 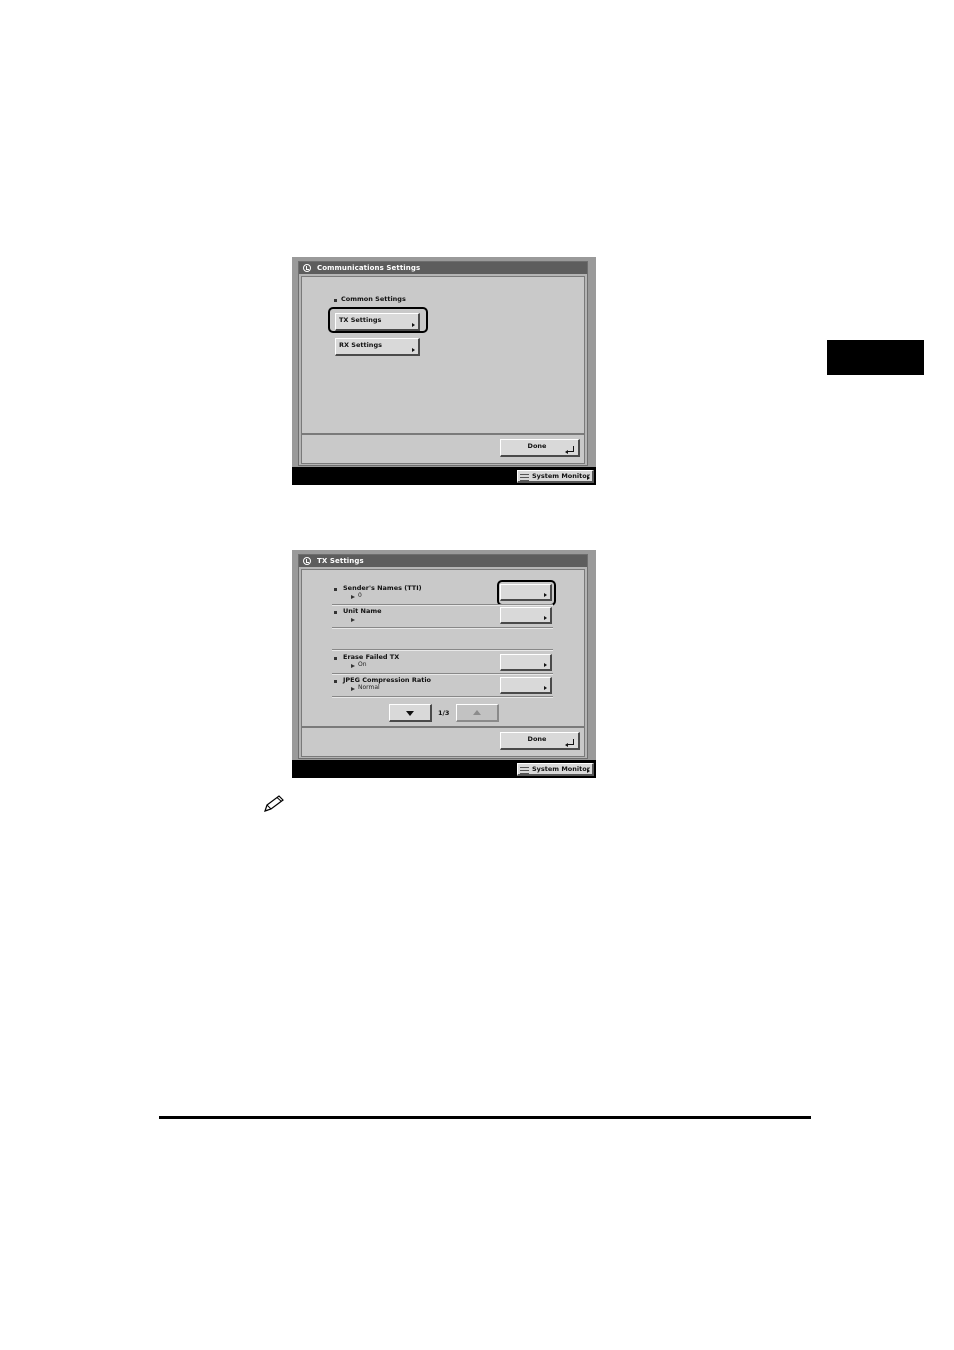 What do you see at coordinates (444, 713) in the screenshot?
I see `page-indicator: 1/3` at bounding box center [444, 713].